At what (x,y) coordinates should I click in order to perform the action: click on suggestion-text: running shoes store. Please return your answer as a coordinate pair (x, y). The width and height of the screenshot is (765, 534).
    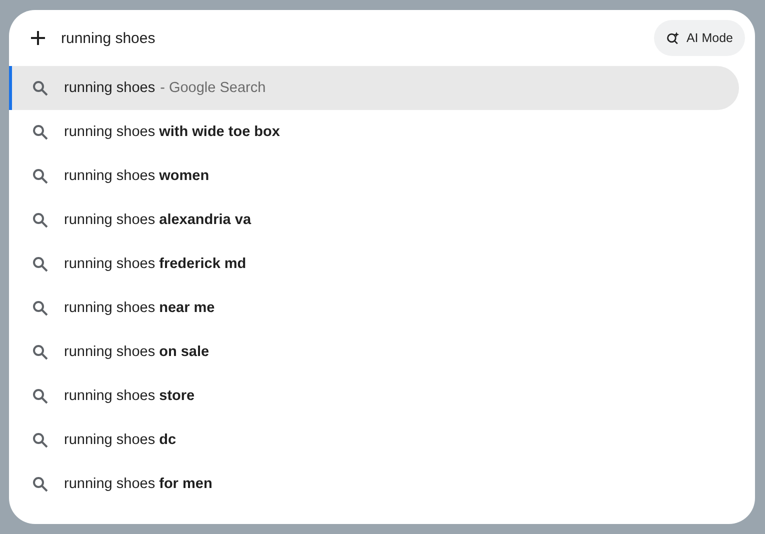
    Looking at the image, I should click on (129, 396).